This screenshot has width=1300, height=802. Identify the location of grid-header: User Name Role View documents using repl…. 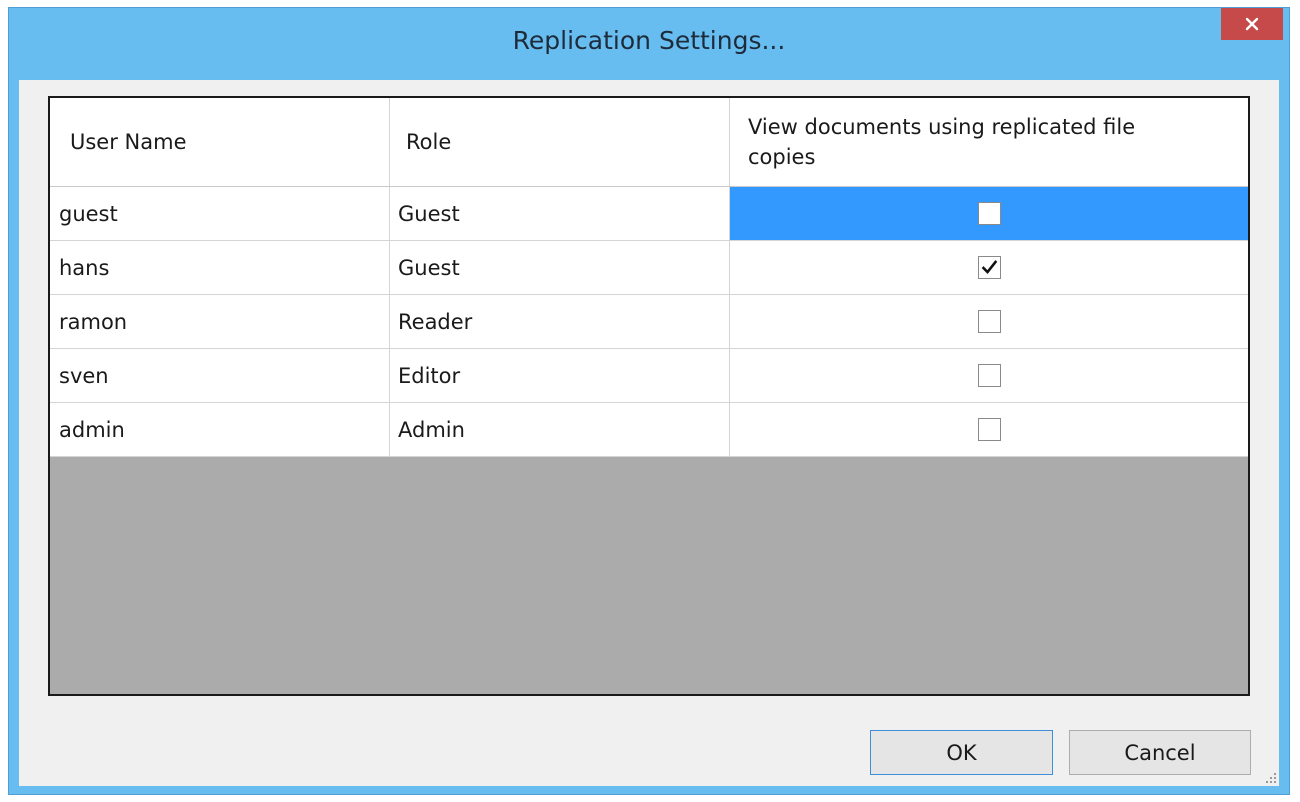
(649, 142).